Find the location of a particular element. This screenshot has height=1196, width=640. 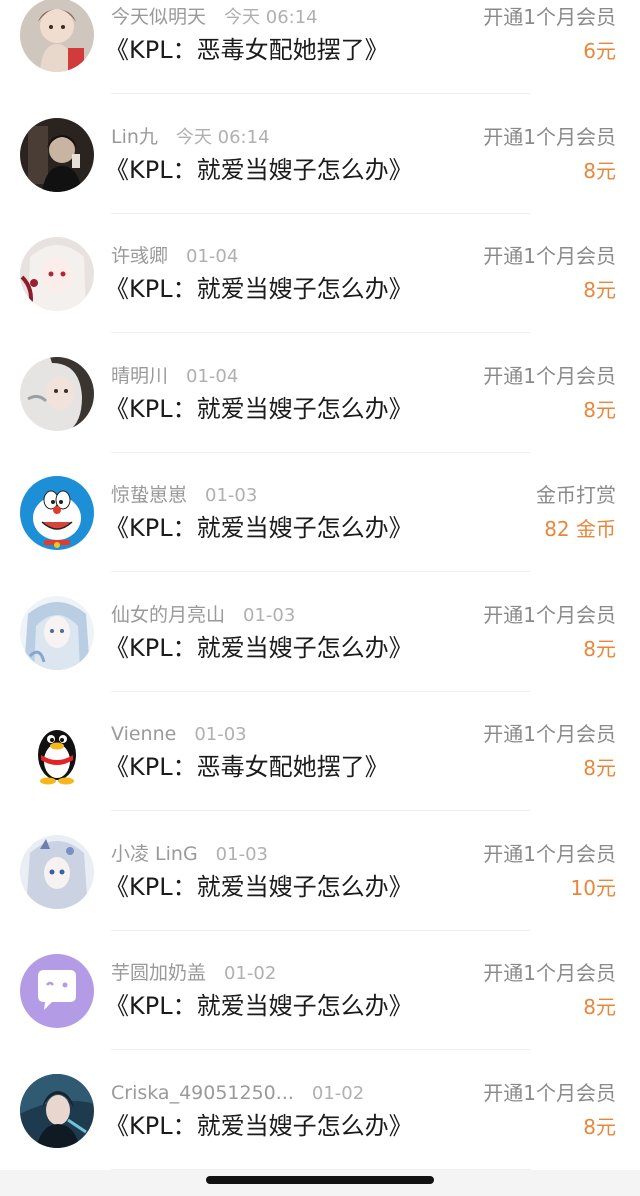

order-row: 今天似明天 今天 06:14 《KPL：恶毒女配她摆了》 开通1个月会员 6元 is located at coordinates (320, 60).